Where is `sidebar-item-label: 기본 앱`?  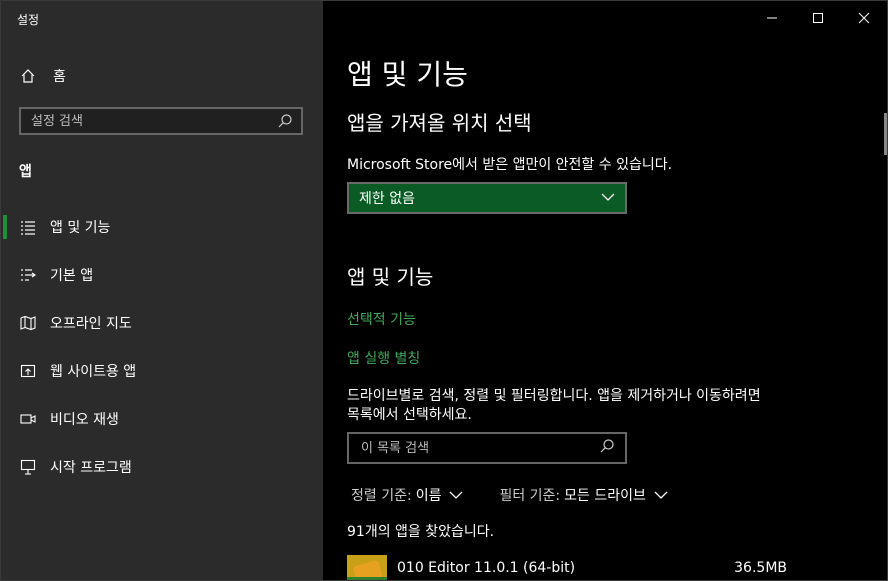 sidebar-item-label: 기본 앱 is located at coordinates (72, 276).